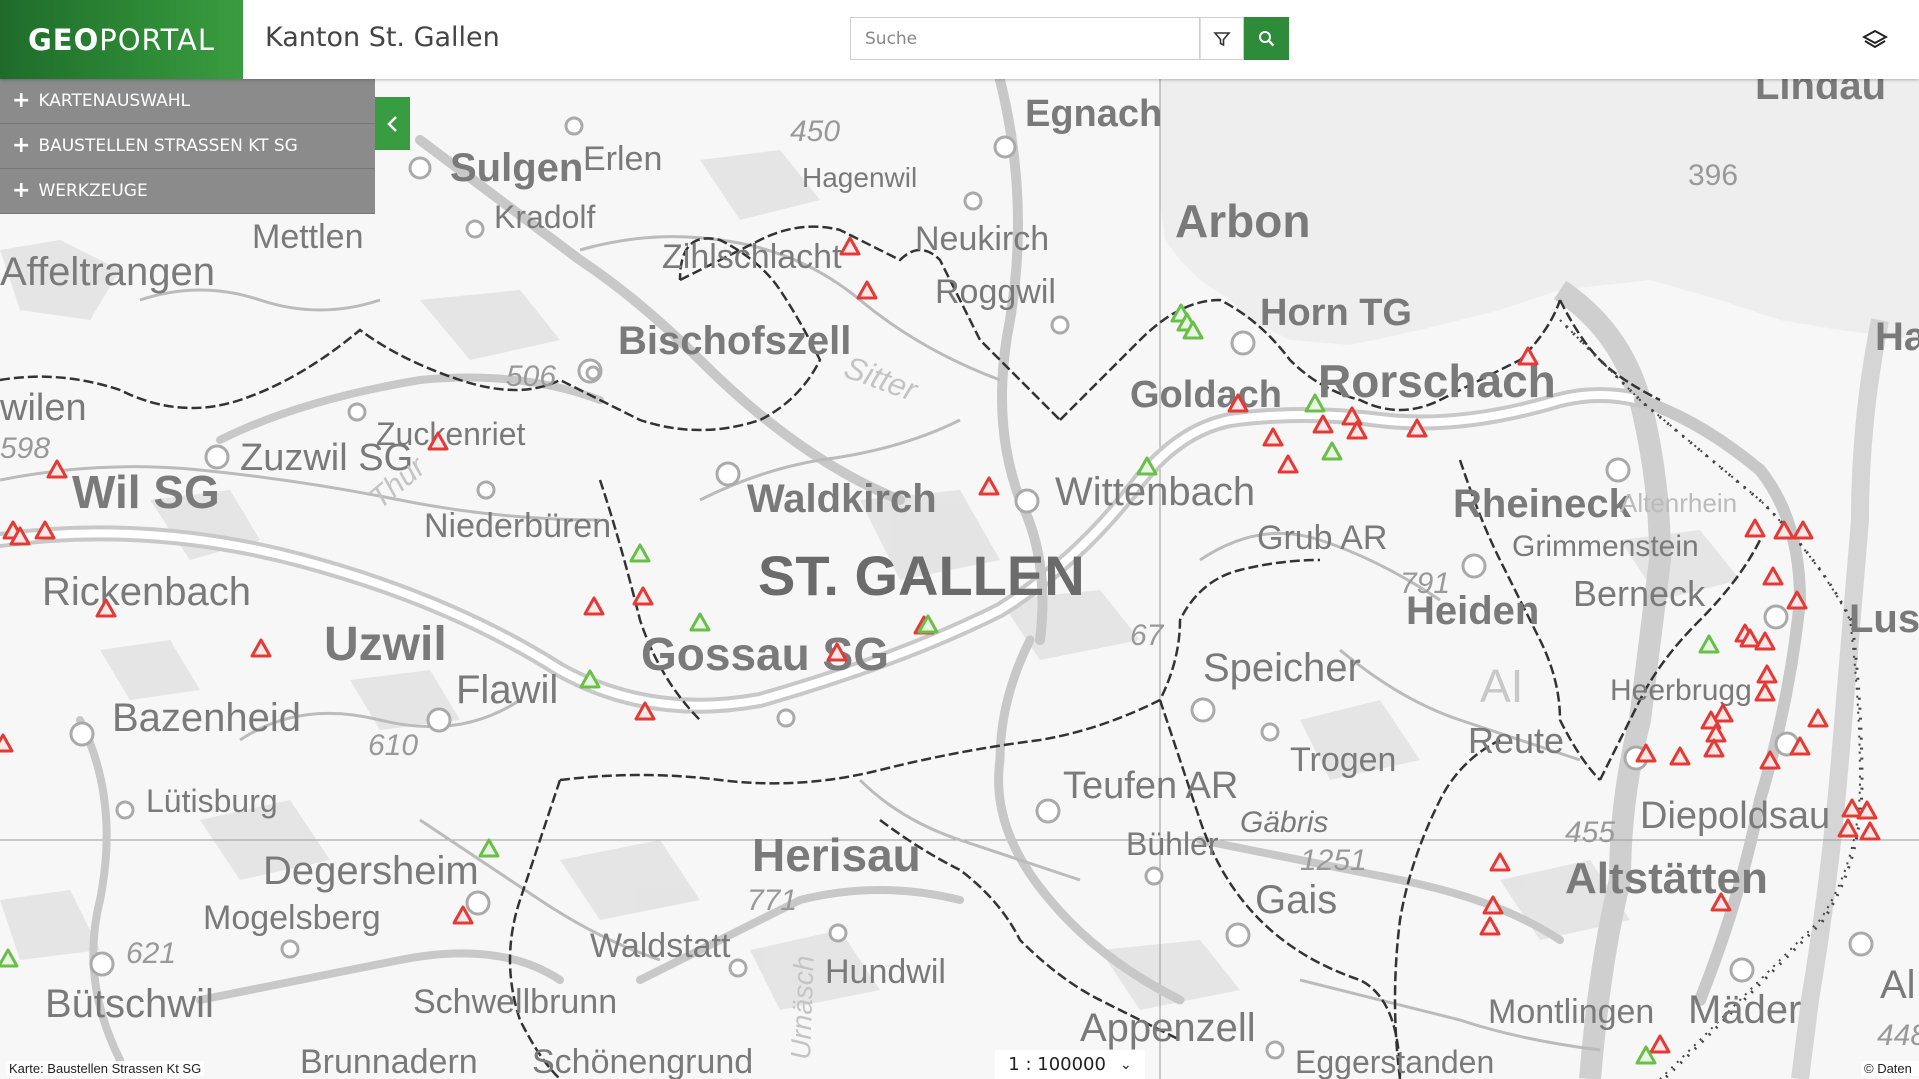 This screenshot has height=1079, width=1919. Describe the element at coordinates (107, 272) in the screenshot. I see `map-label: Affeltrangen` at that location.